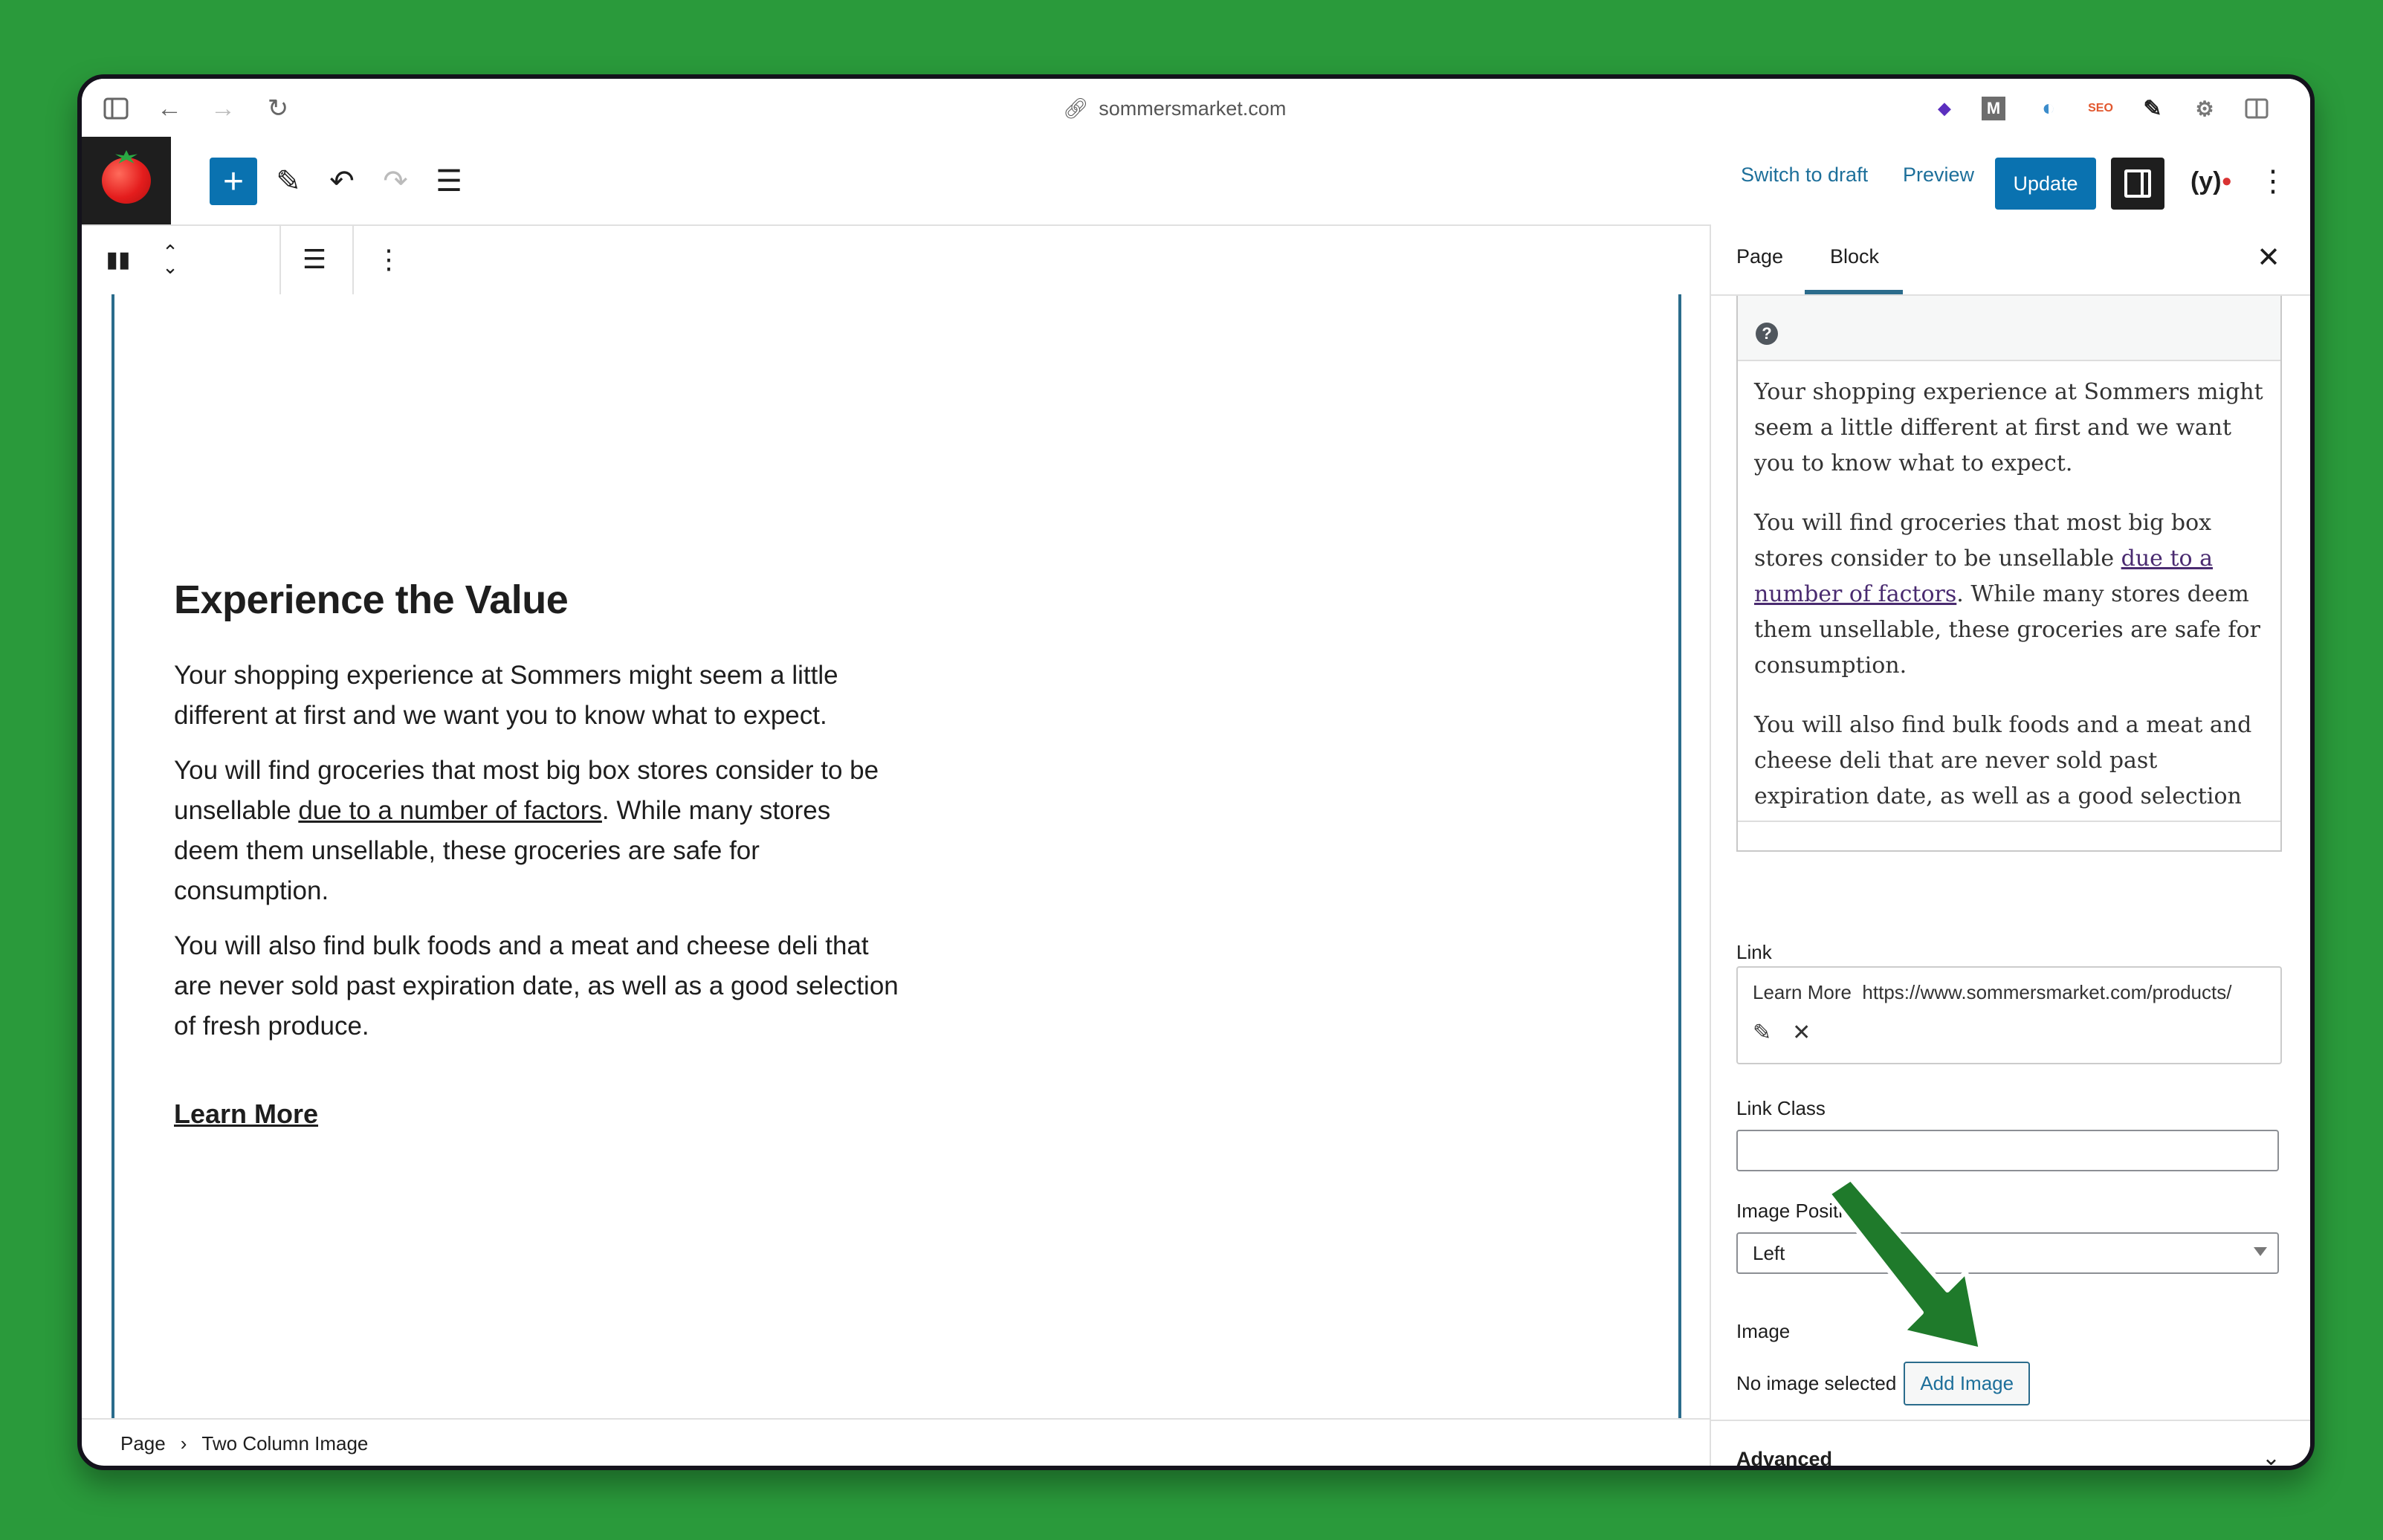 Image resolution: width=2383 pixels, height=1540 pixels. I want to click on m-extension-icon: M, so click(1993, 108).